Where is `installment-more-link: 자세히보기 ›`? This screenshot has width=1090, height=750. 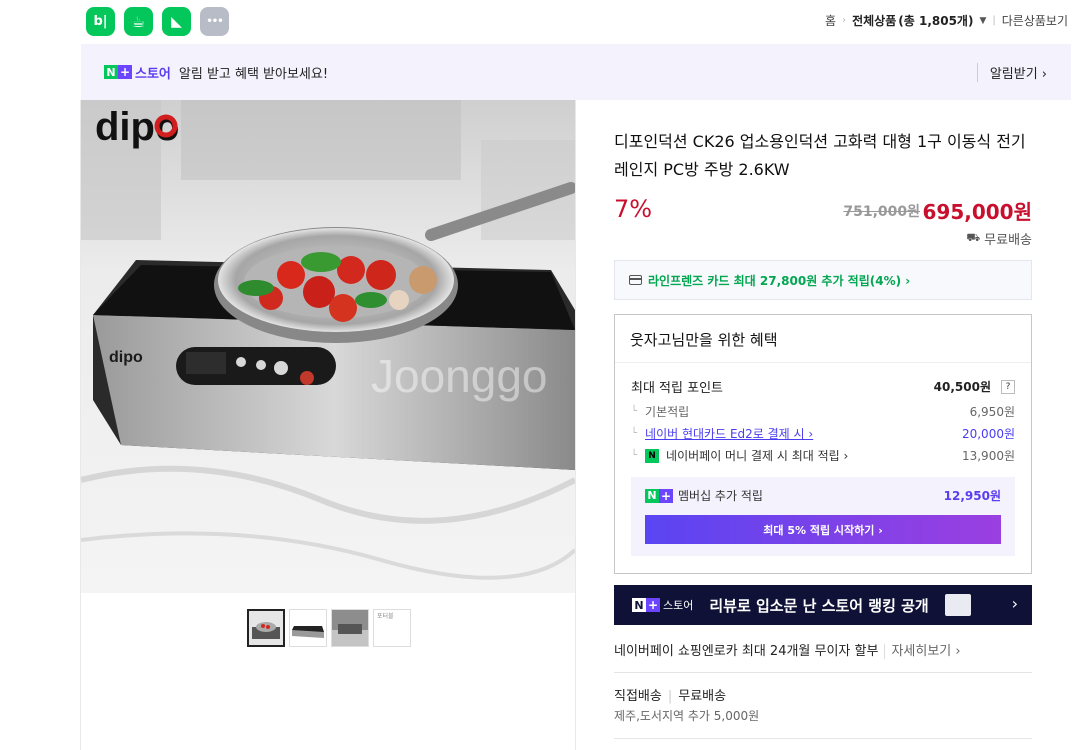 installment-more-link: 자세히보기 › is located at coordinates (922, 651).